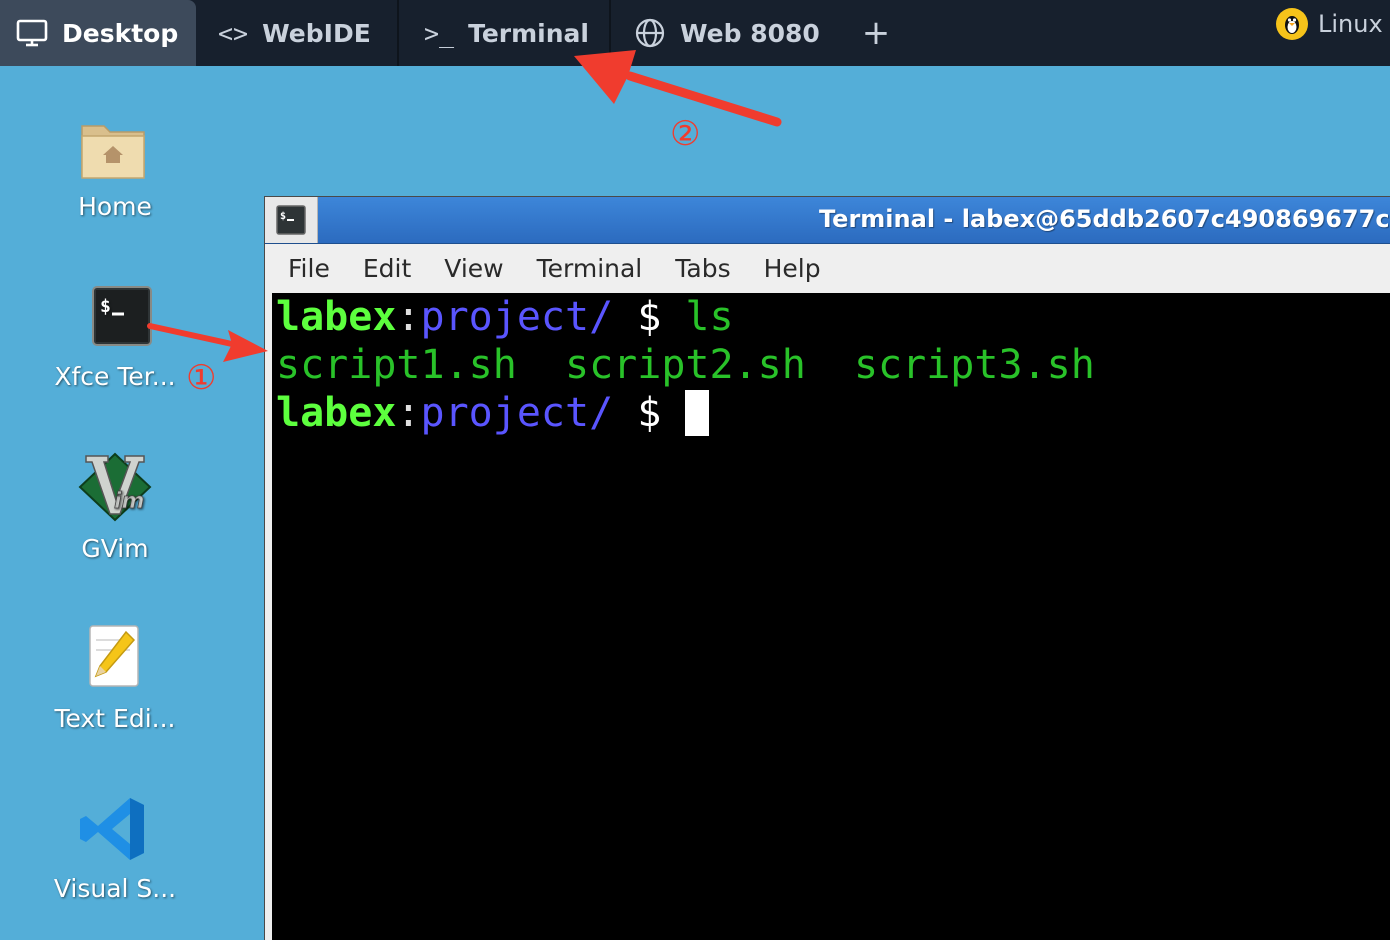 This screenshot has height=940, width=1390. Describe the element at coordinates (876, 33) in the screenshot. I see `add-tab-button: +` at that location.